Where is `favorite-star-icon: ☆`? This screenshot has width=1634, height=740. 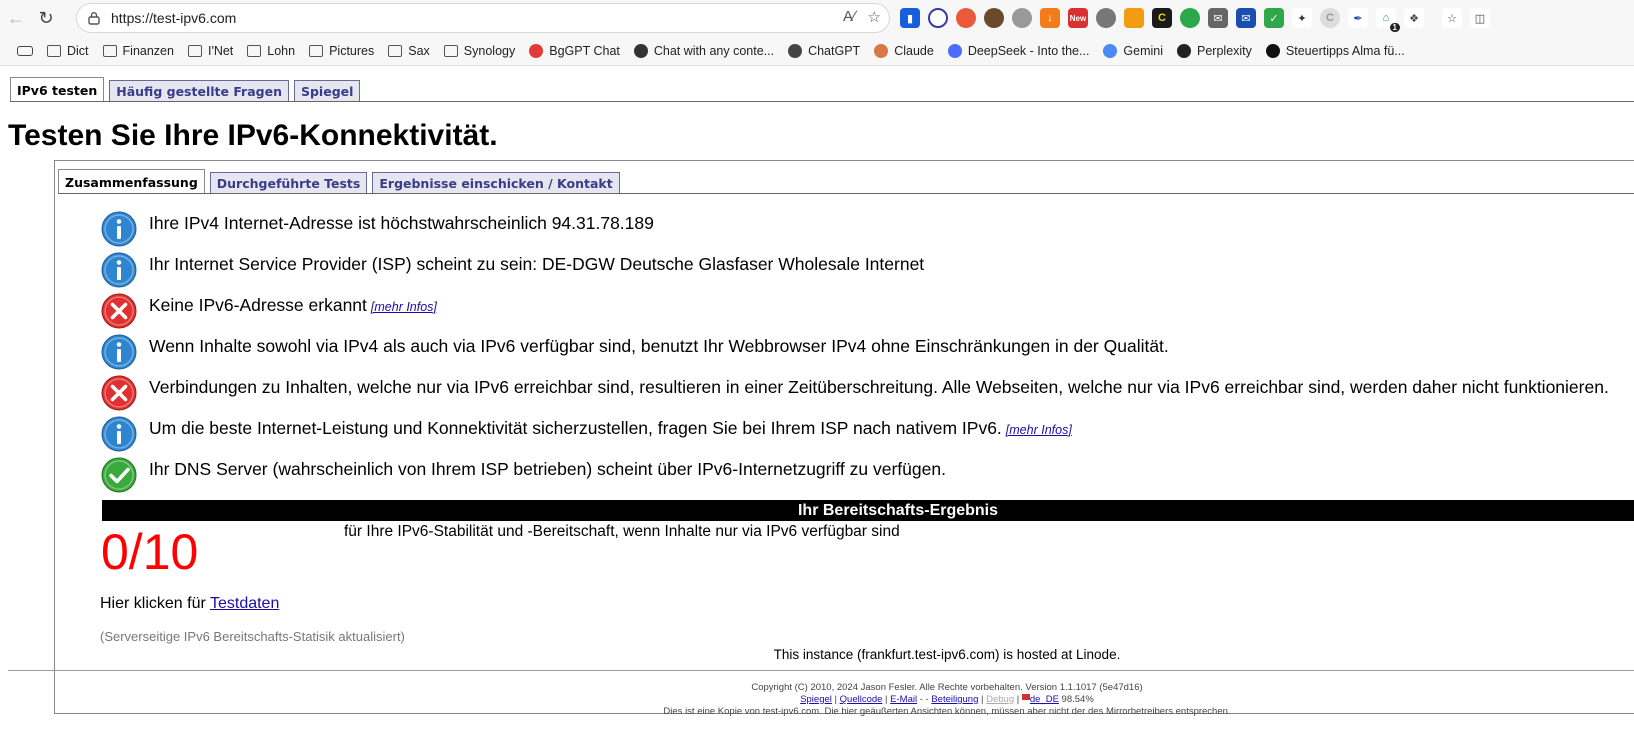
favorite-star-icon: ☆ is located at coordinates (874, 17).